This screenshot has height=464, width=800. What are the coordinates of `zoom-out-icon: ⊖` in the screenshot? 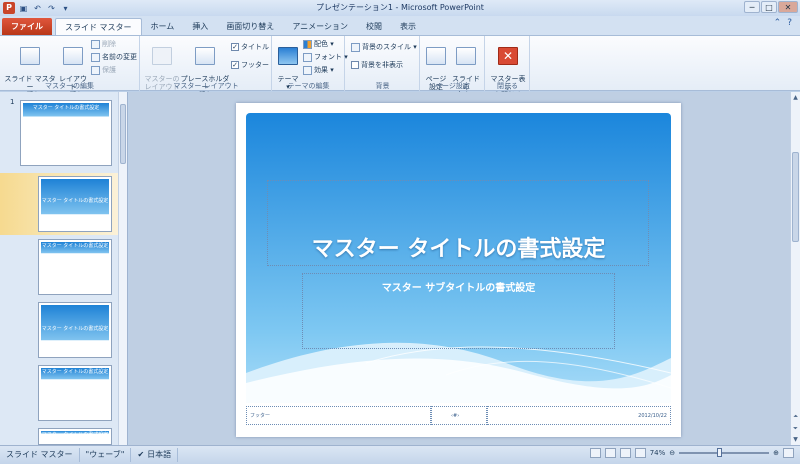 It's located at (672, 453).